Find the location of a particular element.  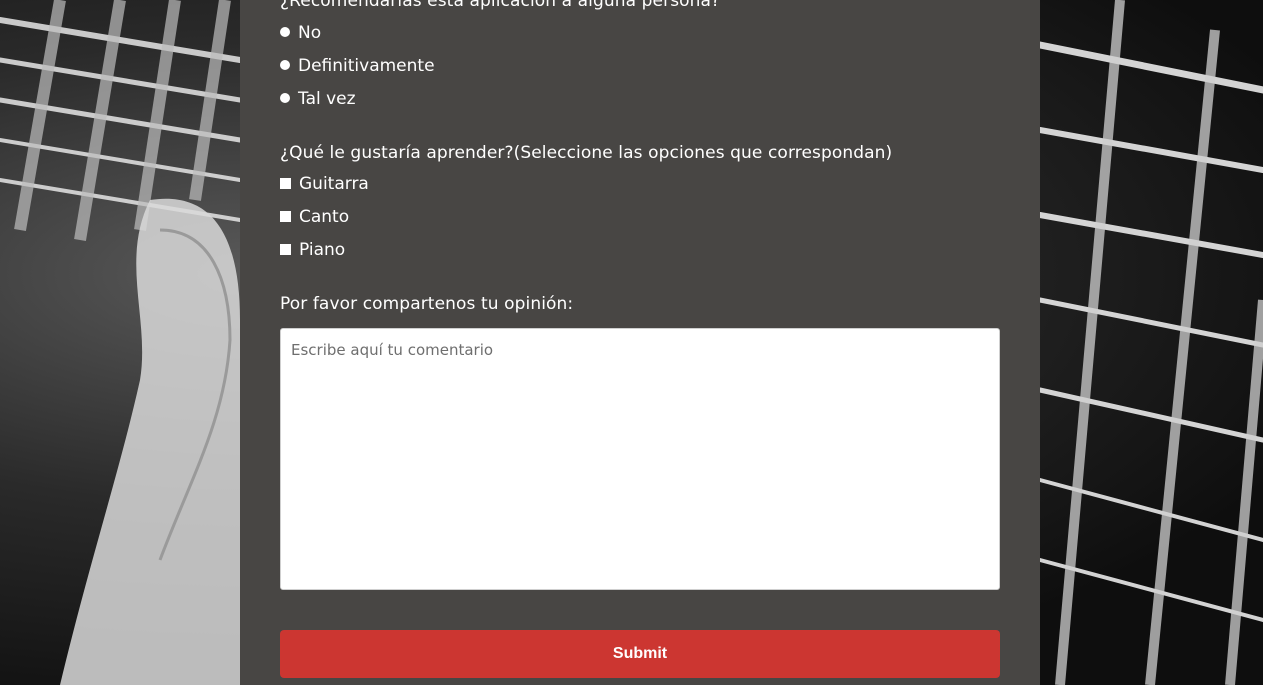

radio-option-definitivamente: Definitivamente is located at coordinates (357, 66).